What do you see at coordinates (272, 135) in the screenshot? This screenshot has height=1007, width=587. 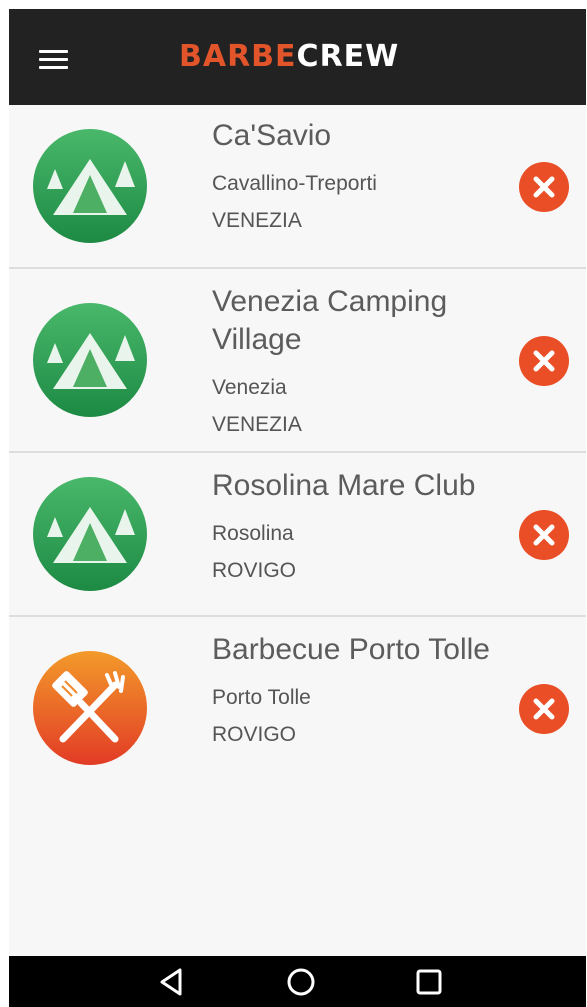 I see `place-name: Ca'Savio` at bounding box center [272, 135].